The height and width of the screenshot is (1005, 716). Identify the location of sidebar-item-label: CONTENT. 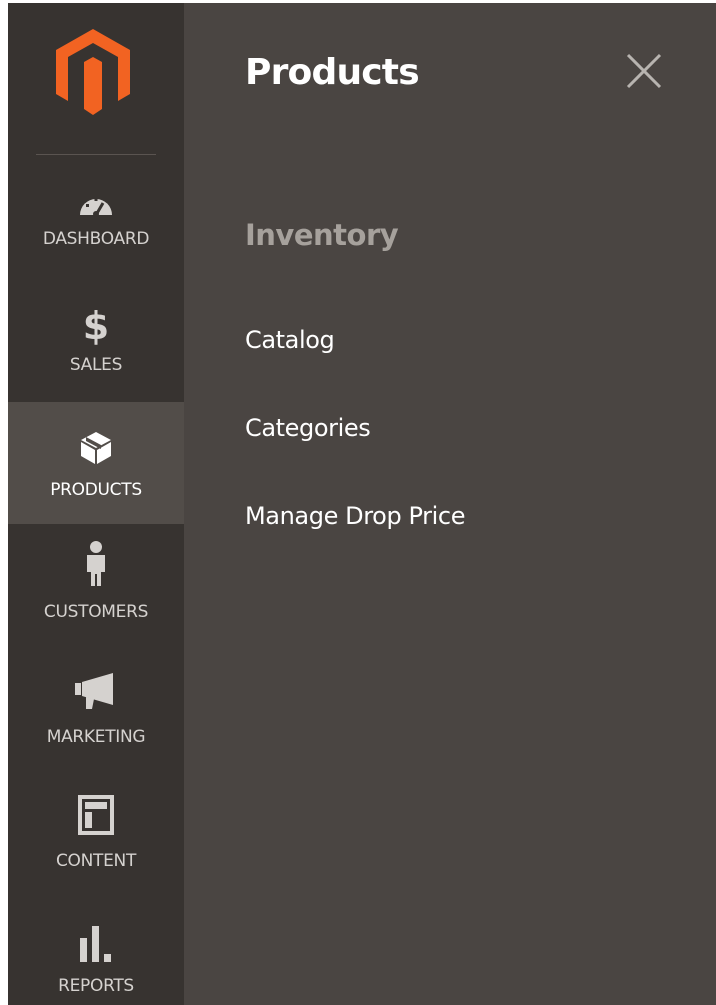
(96, 861).